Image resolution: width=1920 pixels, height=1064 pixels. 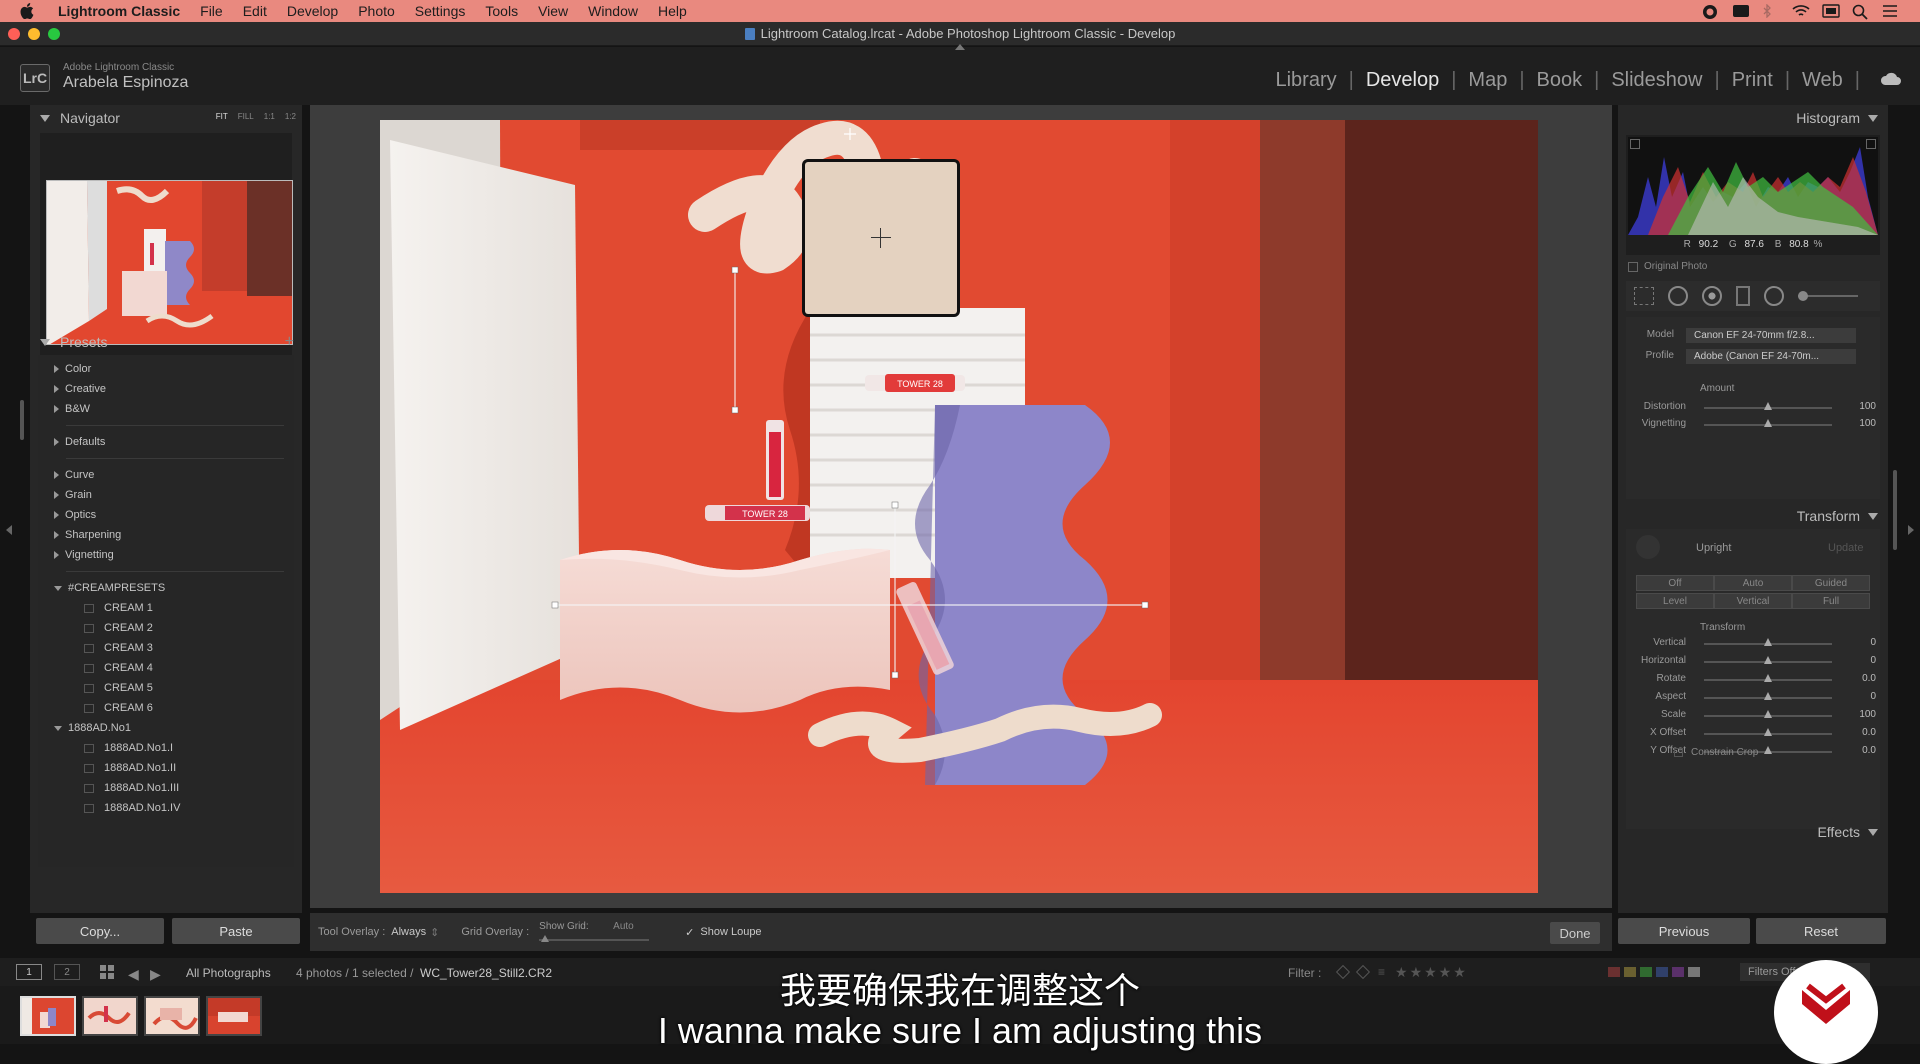 I want to click on module-web: Web, so click(x=1822, y=80).